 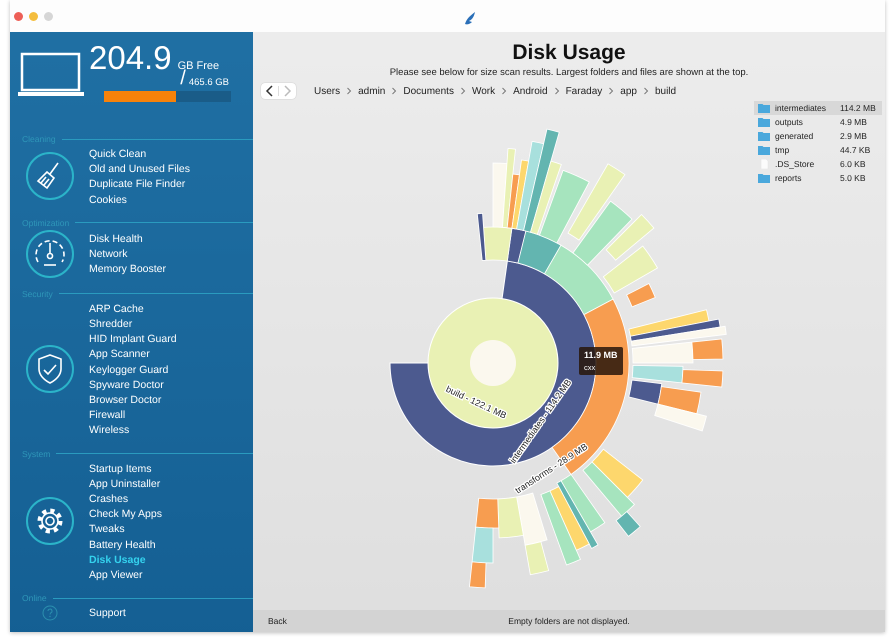 What do you see at coordinates (125, 500) in the screenshot?
I see `sidebar-item: Crashes` at bounding box center [125, 500].